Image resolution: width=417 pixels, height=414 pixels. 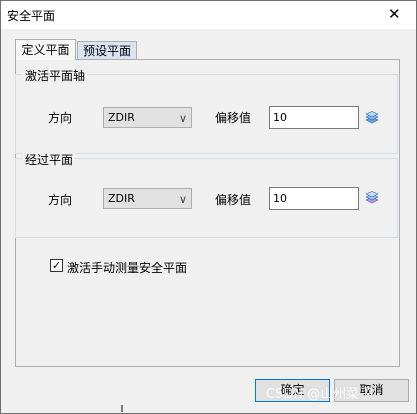 I want to click on resize-grip, so click(x=122, y=408).